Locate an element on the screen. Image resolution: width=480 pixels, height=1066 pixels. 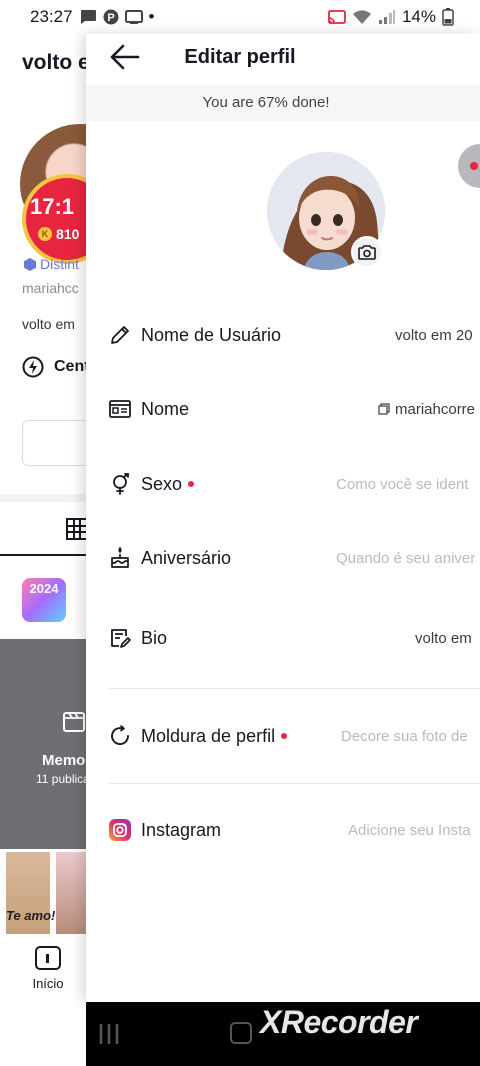
username-value: volto em 20 is located at coordinates (434, 335).